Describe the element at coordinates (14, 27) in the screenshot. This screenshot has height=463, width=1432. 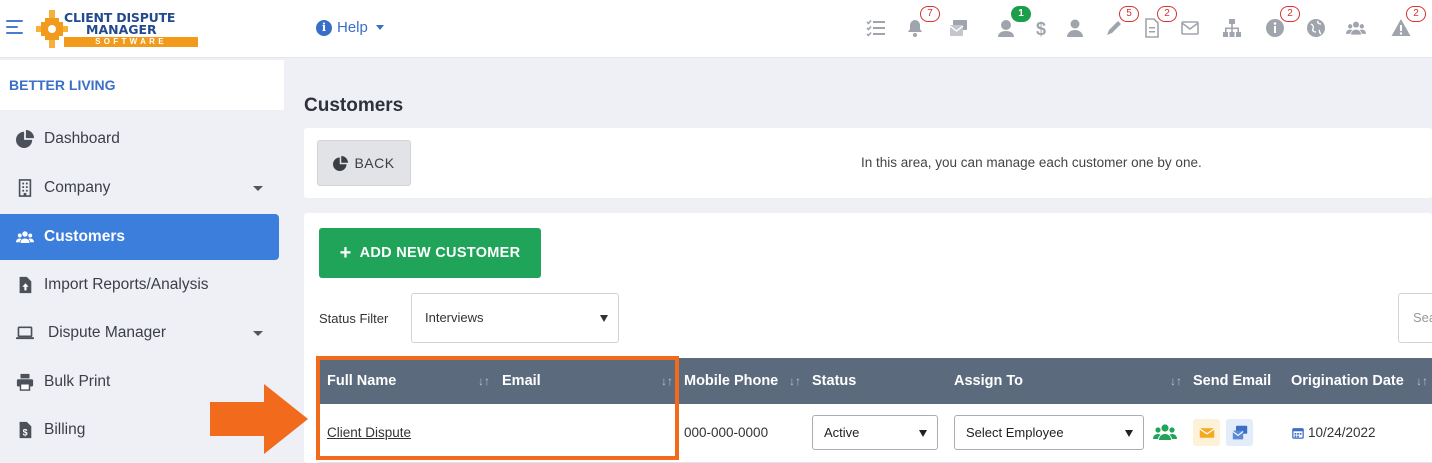
I see `menu-toggle-icon` at that location.